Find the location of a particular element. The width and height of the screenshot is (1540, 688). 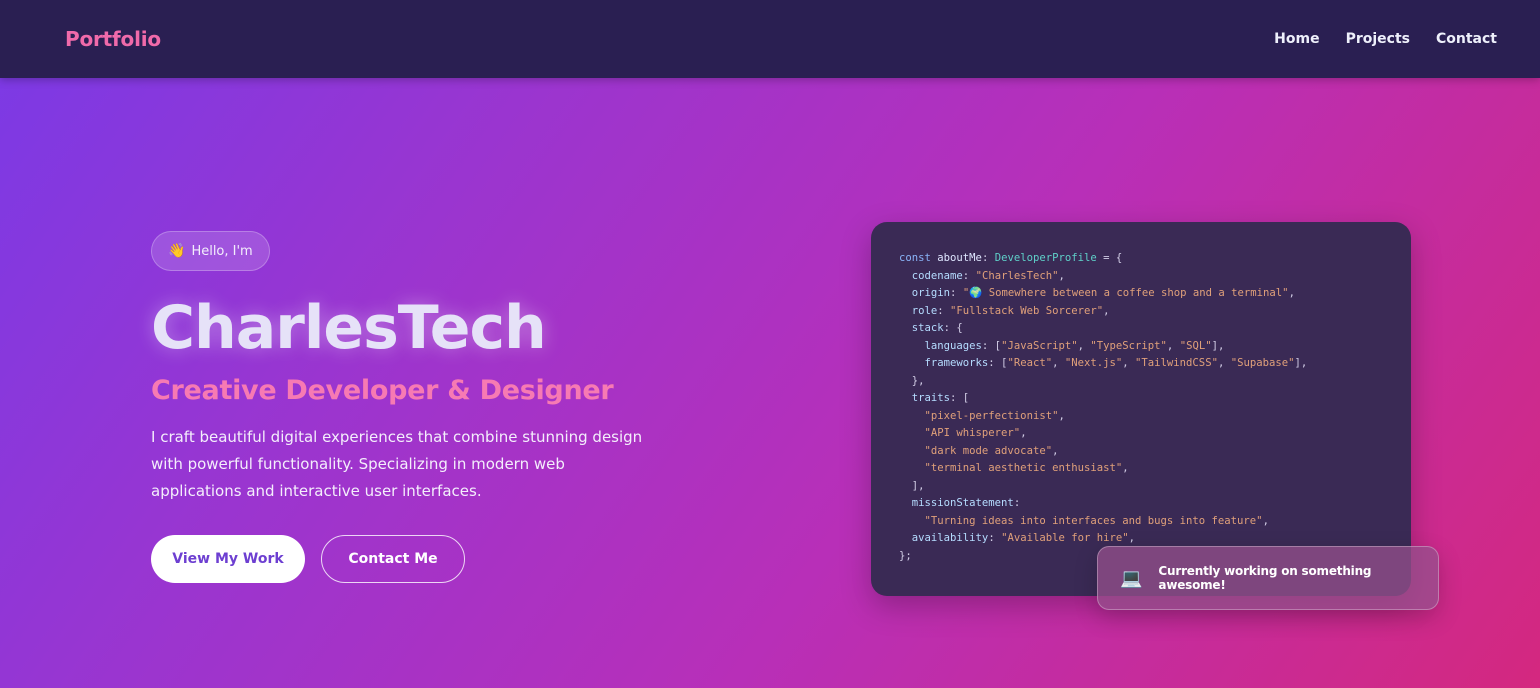

waving-hand-icon: 👋 is located at coordinates (177, 251).